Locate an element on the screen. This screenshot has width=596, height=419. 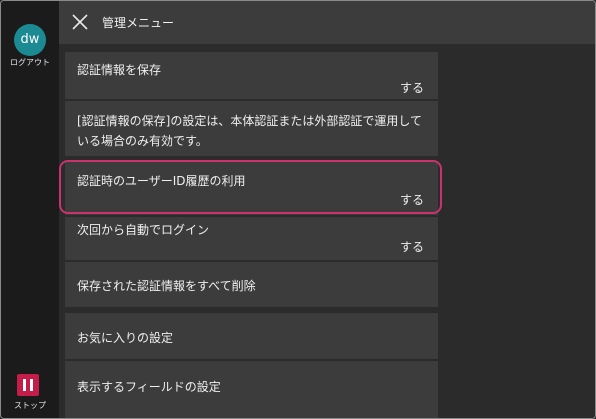
stop-label: ストップ is located at coordinates (30, 405).